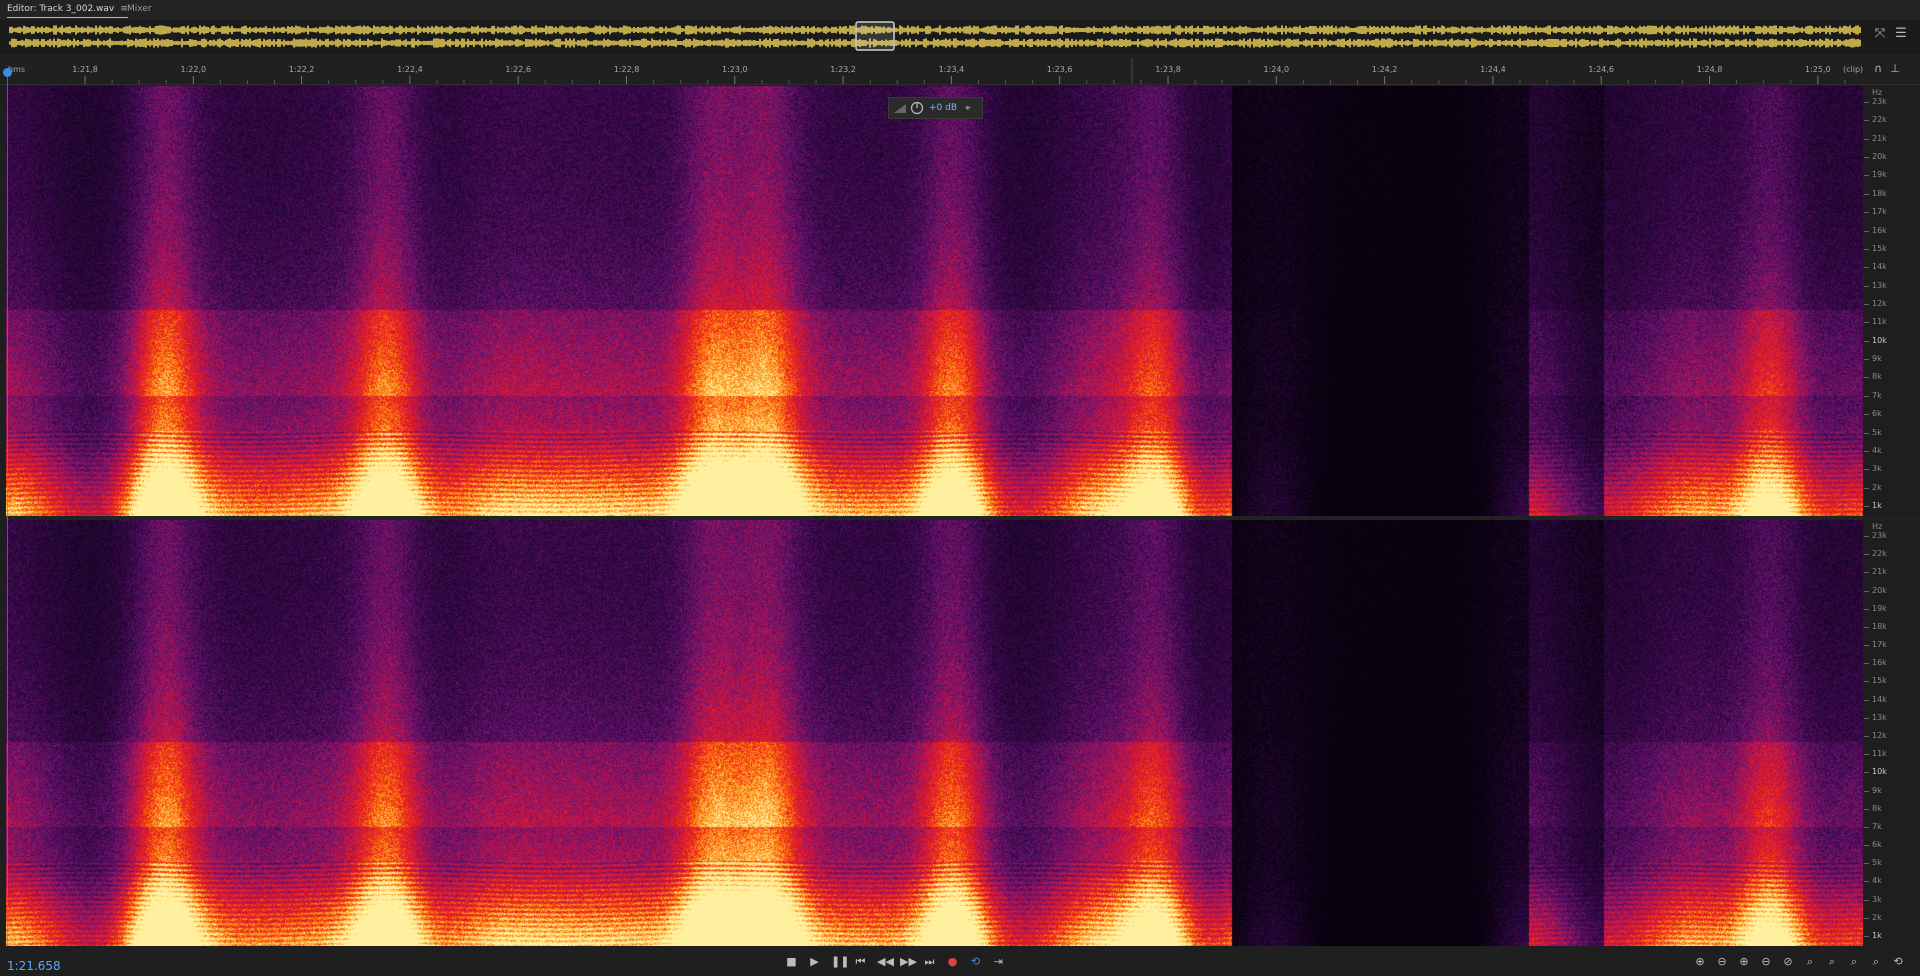 The height and width of the screenshot is (976, 1920). What do you see at coordinates (1799, 962) in the screenshot?
I see `zoom-controls: ⊕ ⊖ ⊕ ⊖ ⊘ ⌕ ⌕ ⌕ ⌕ ⟲` at bounding box center [1799, 962].